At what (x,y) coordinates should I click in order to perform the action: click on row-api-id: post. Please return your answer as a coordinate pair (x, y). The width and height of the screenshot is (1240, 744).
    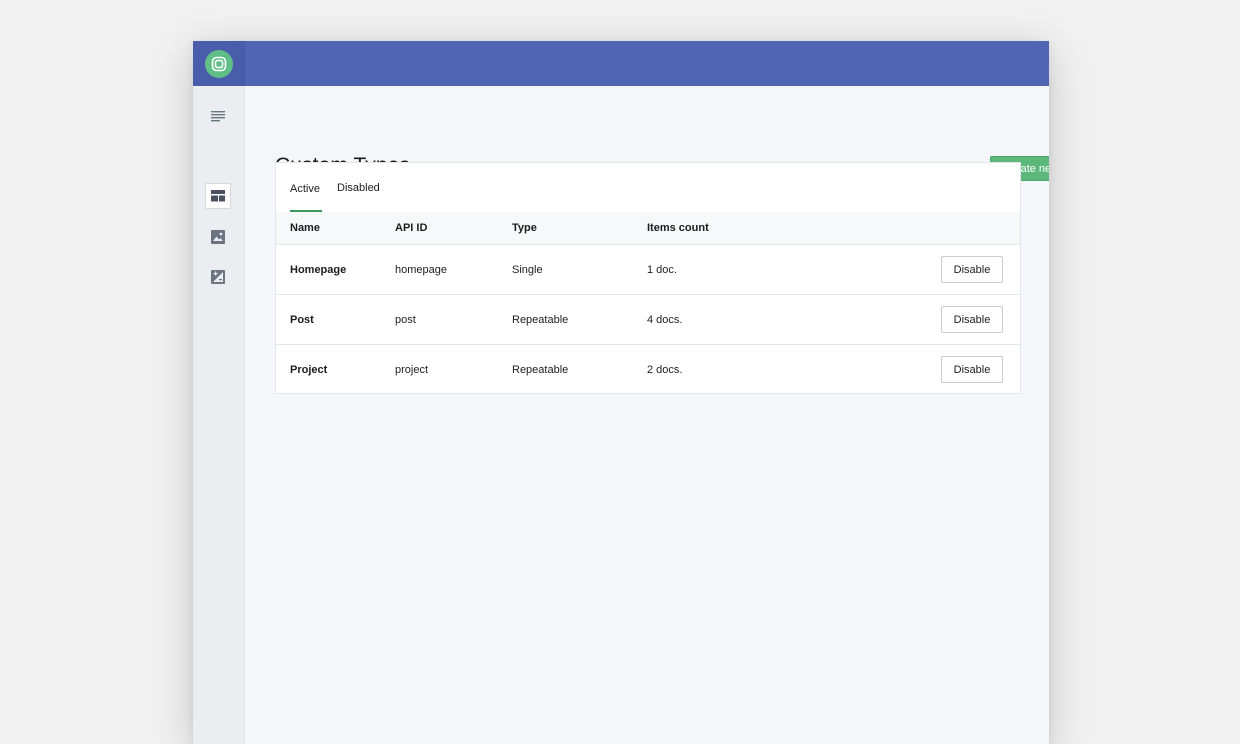
    Looking at the image, I should click on (405, 320).